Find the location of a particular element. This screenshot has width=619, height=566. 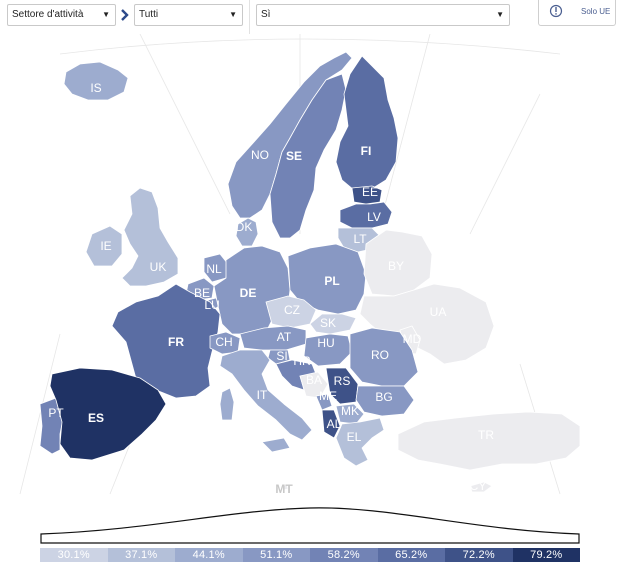

chevron-right-icon is located at coordinates (125, 15).